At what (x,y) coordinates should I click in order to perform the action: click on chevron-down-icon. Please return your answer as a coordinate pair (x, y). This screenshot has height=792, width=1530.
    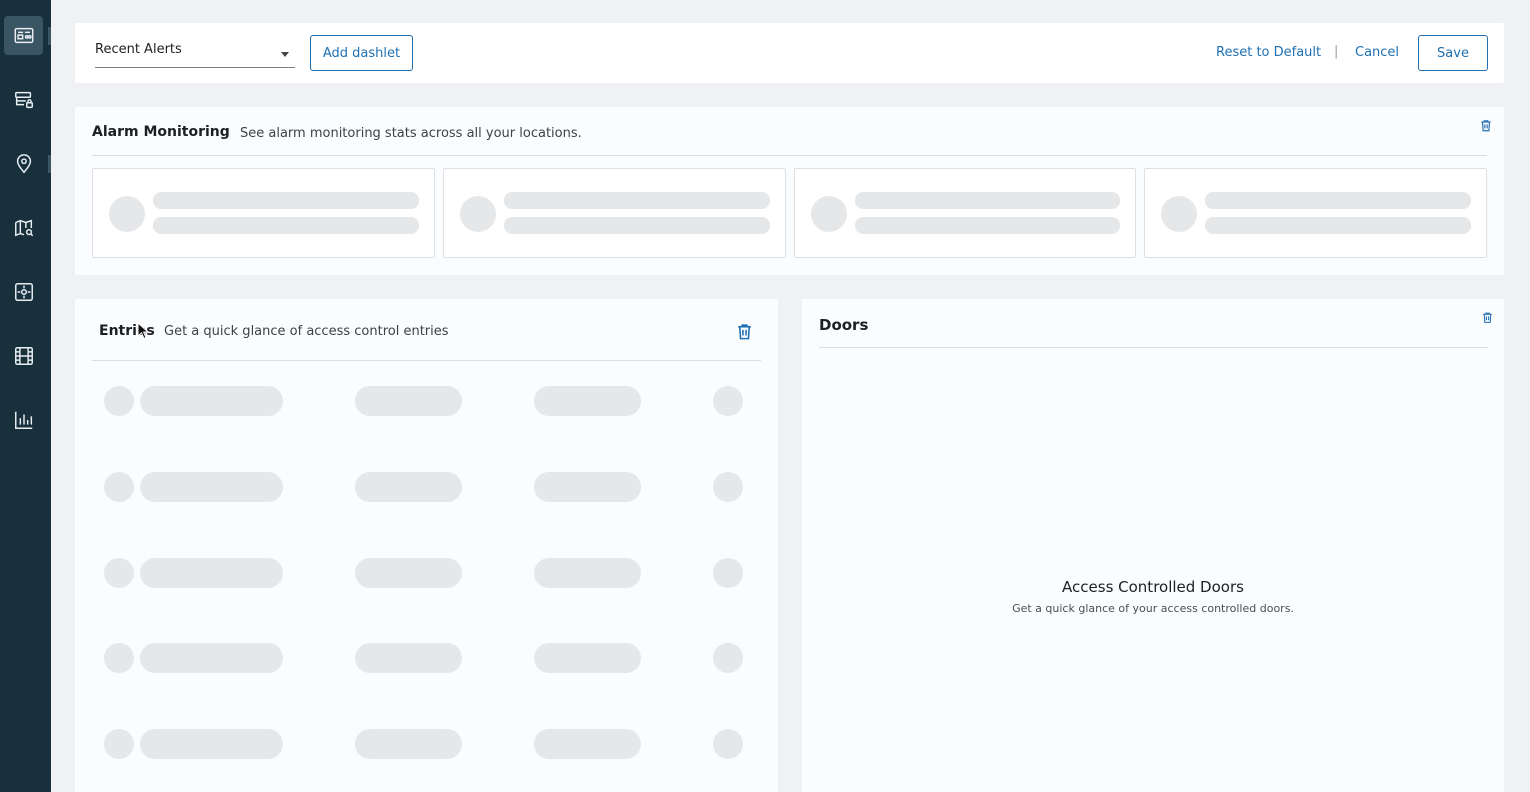
    Looking at the image, I should click on (285, 54).